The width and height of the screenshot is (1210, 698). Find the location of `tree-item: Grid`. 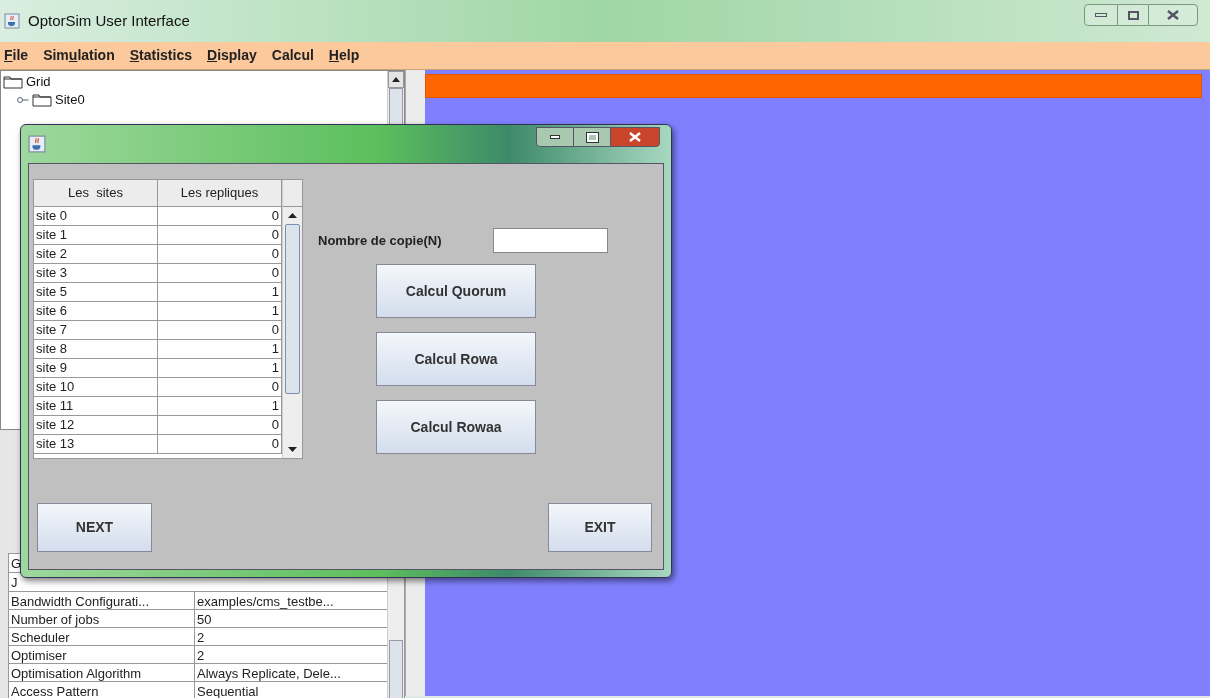

tree-item: Grid is located at coordinates (38, 82).